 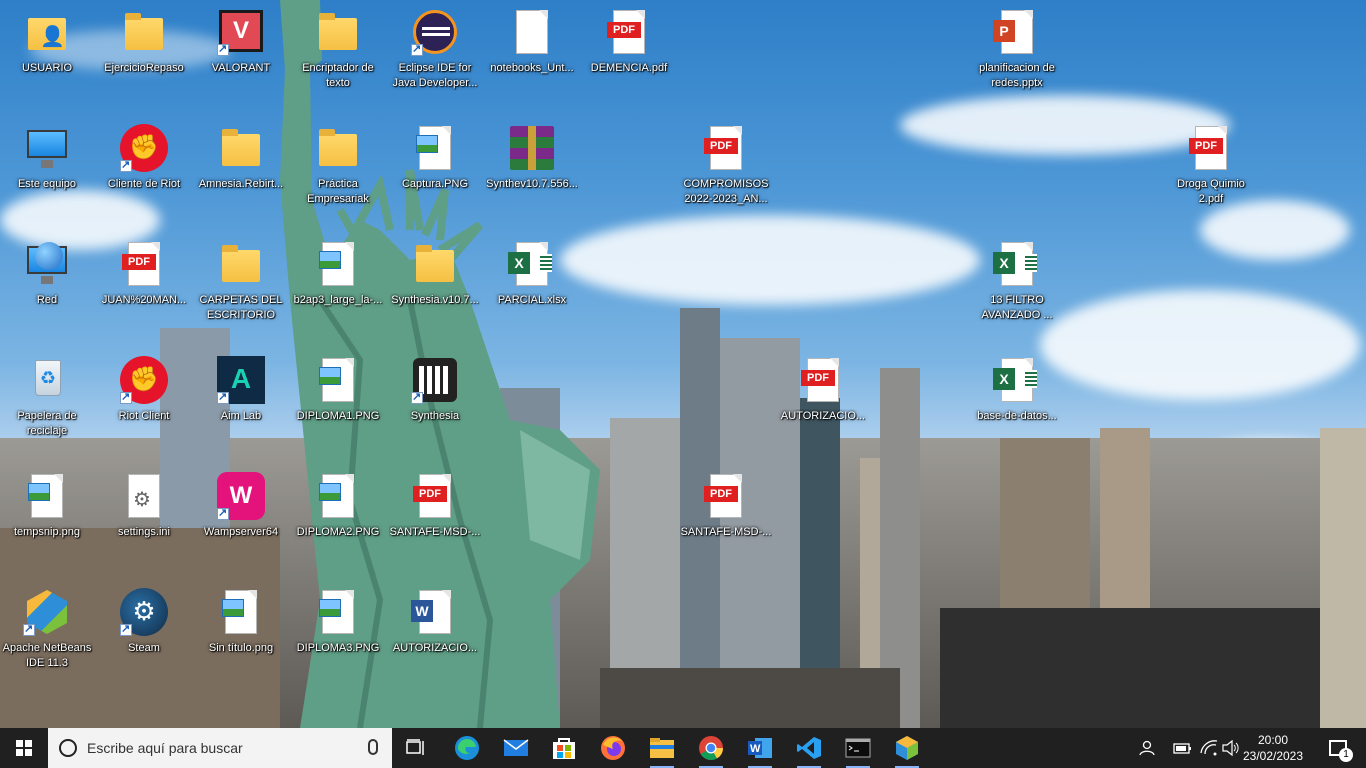 I want to click on desktop-icon: W Wampserver64, so click(x=241, y=520).